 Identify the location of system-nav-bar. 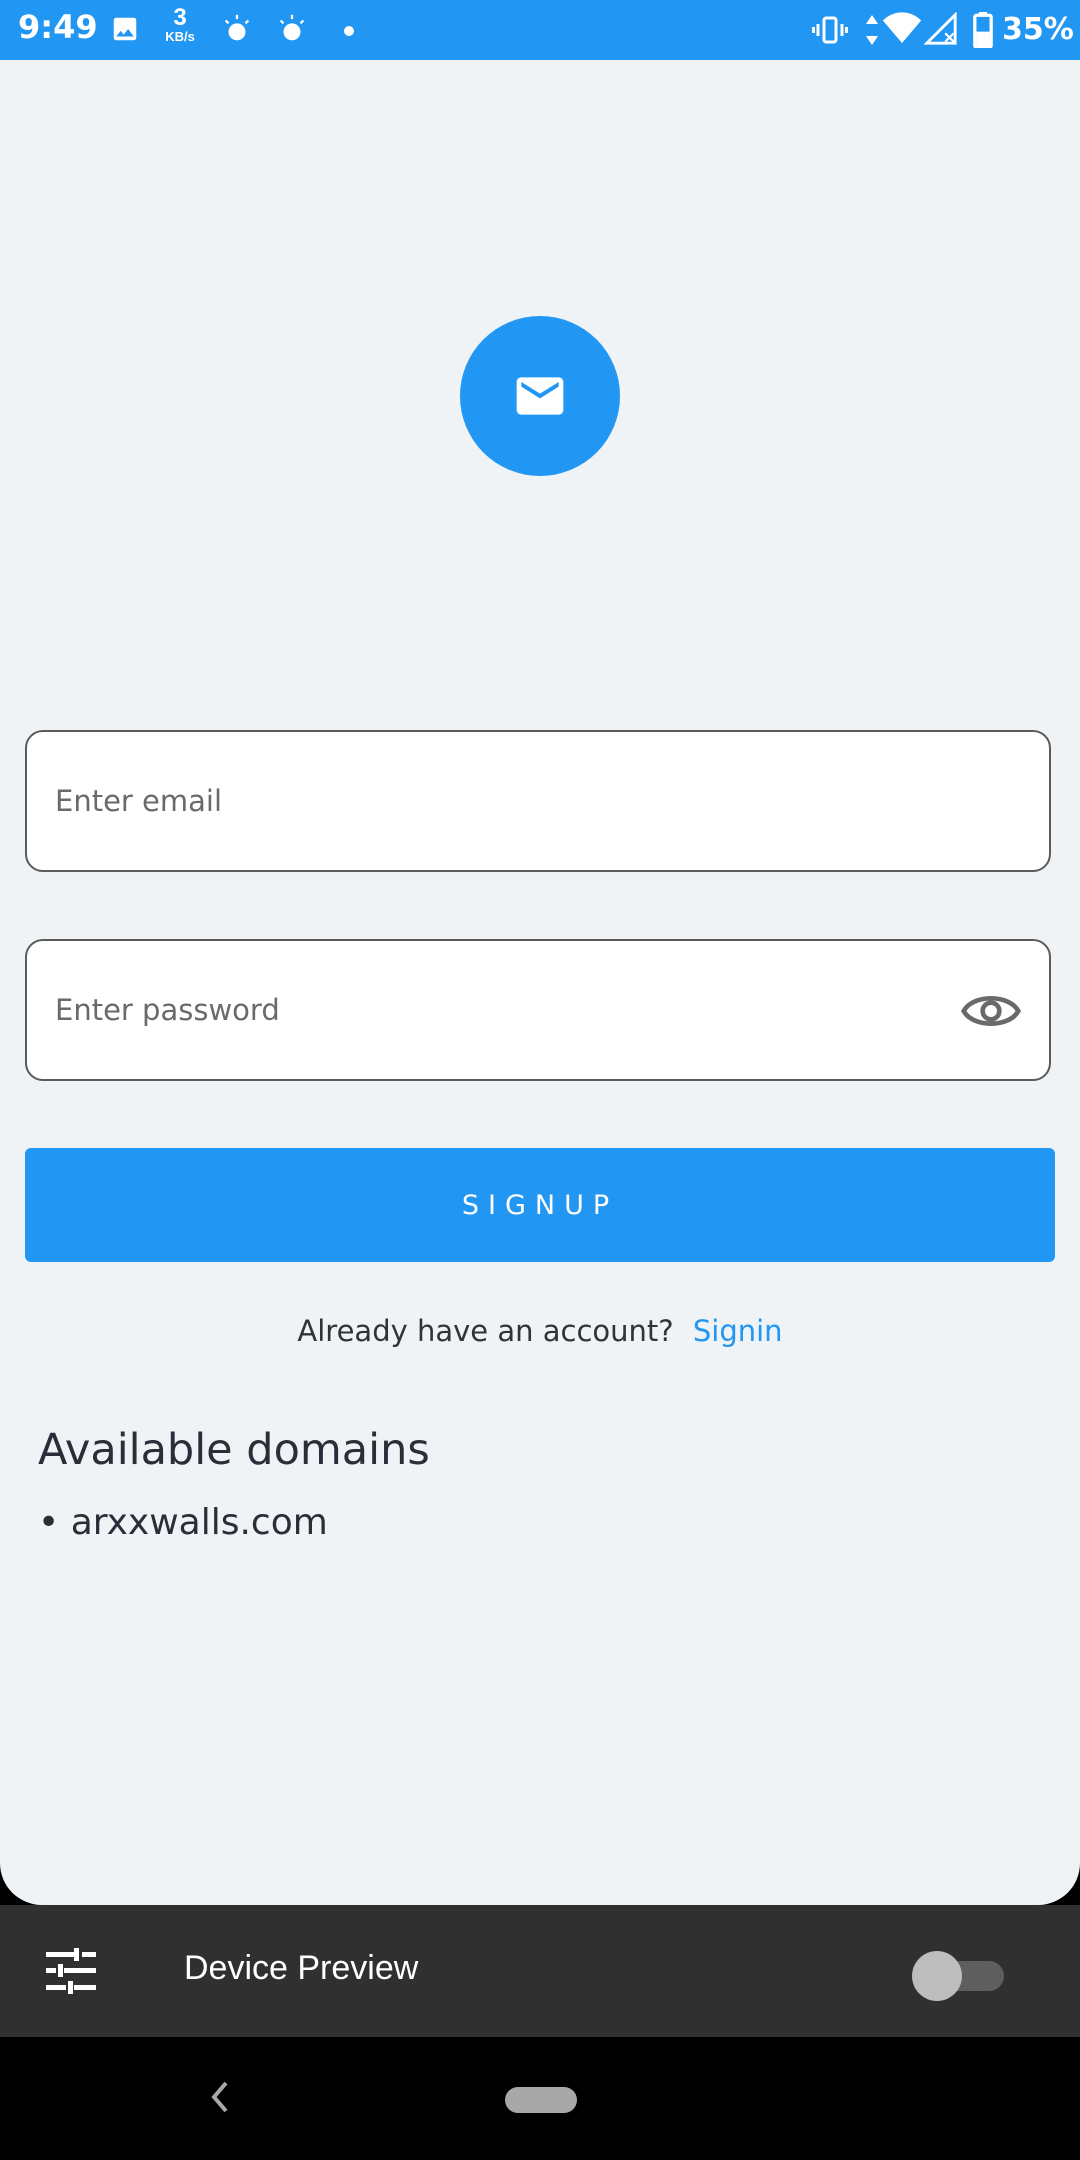
(540, 2098).